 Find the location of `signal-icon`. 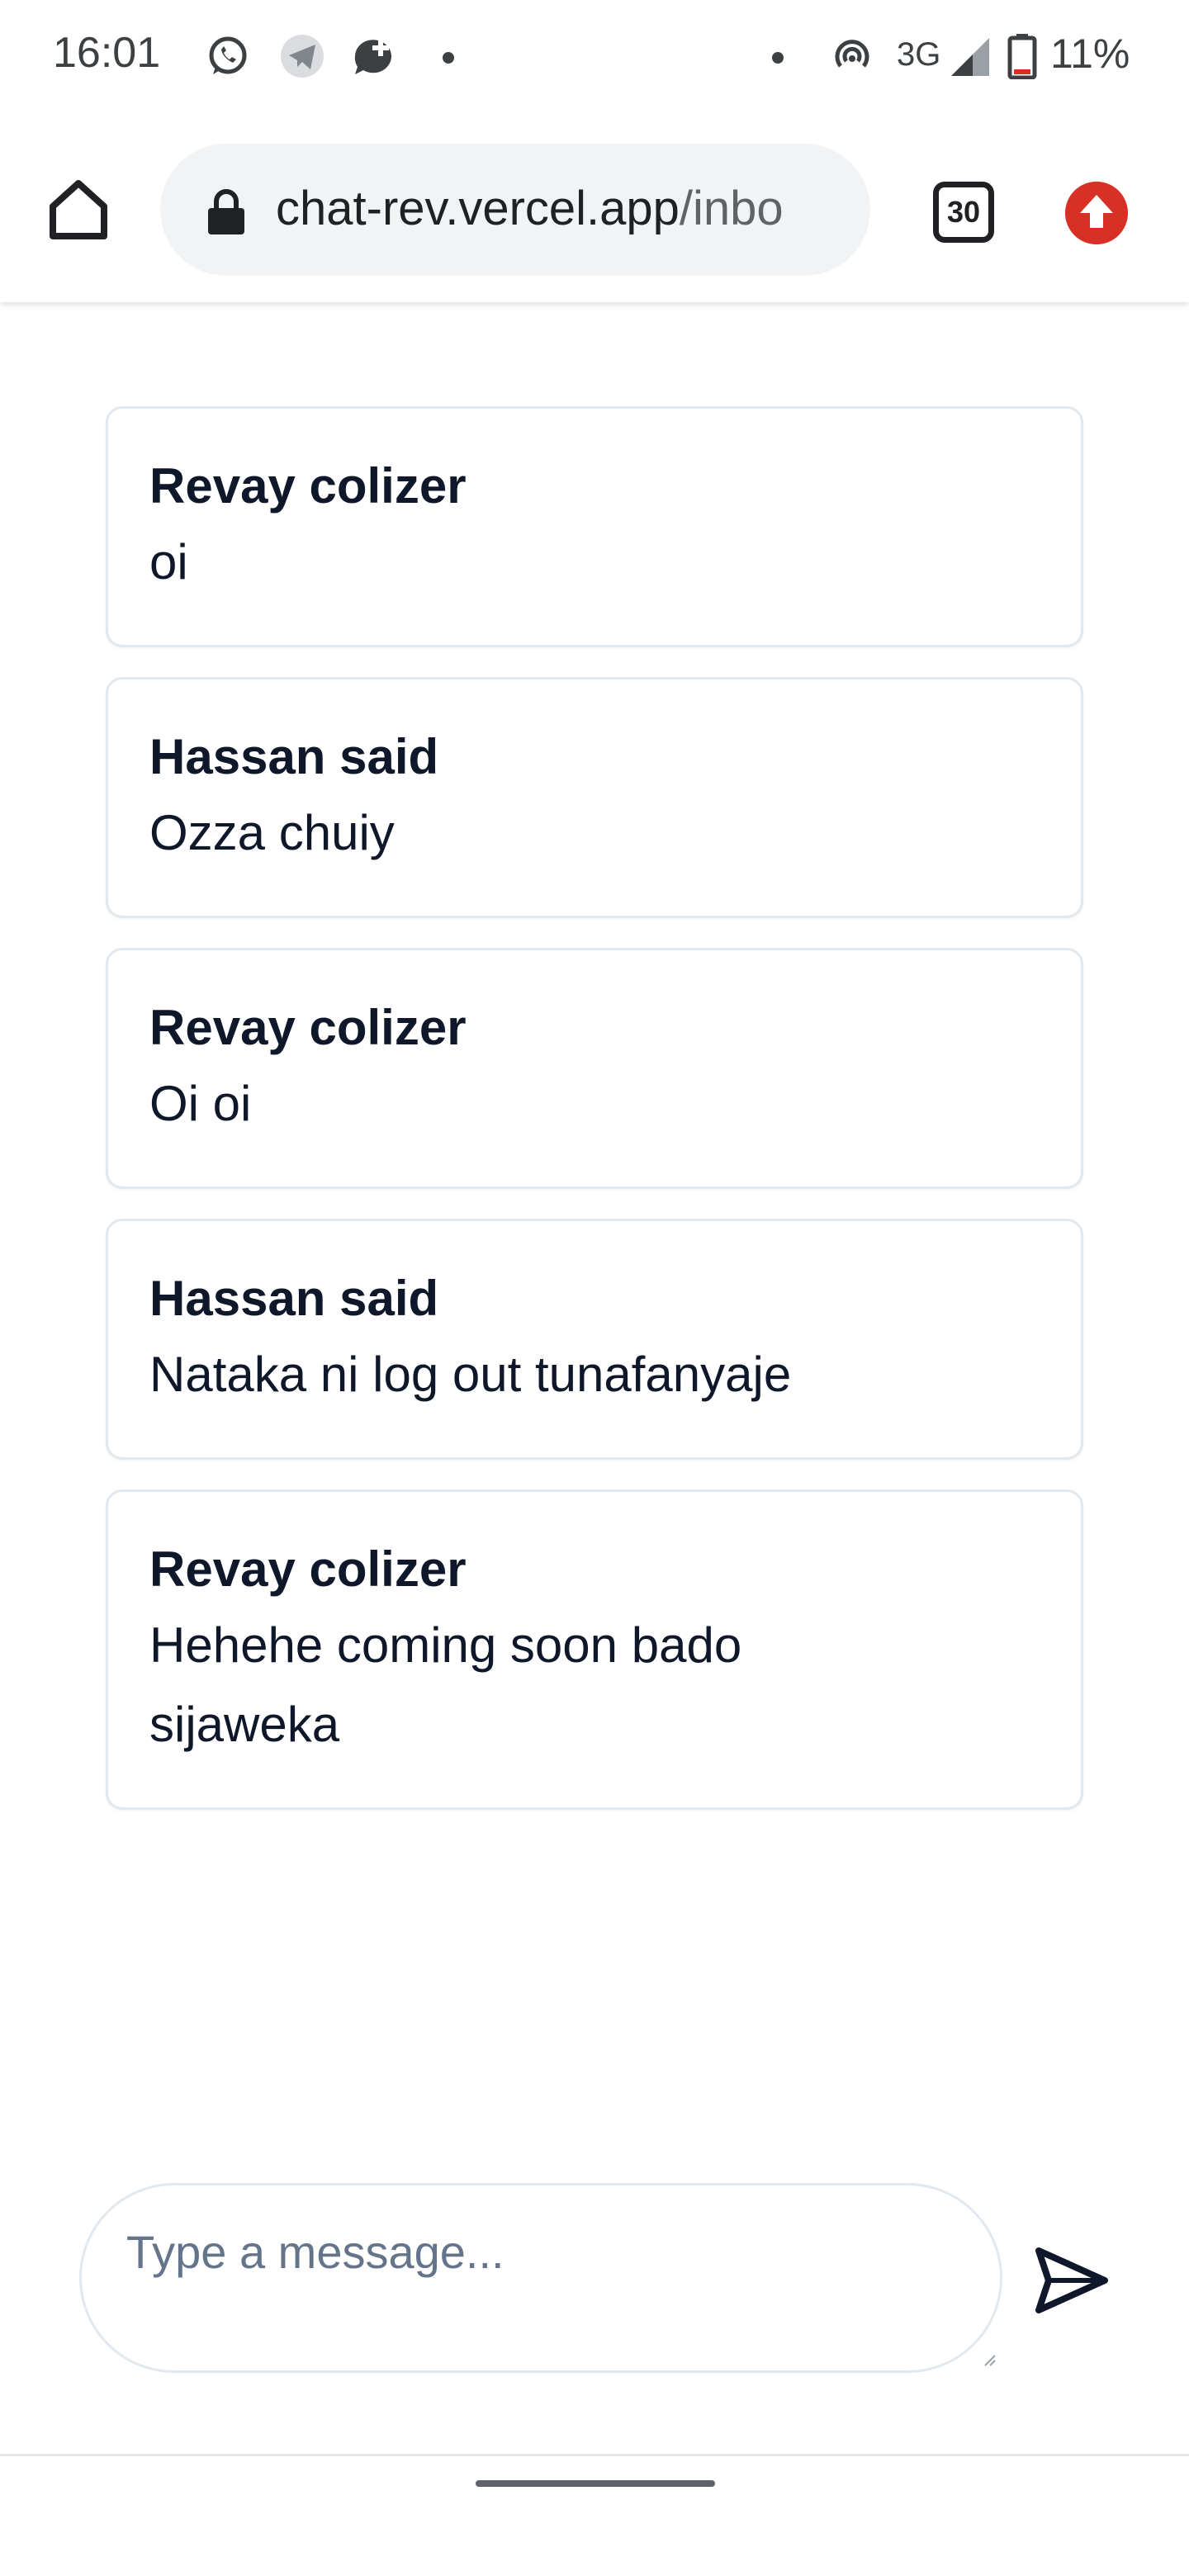

signal-icon is located at coordinates (970, 57).